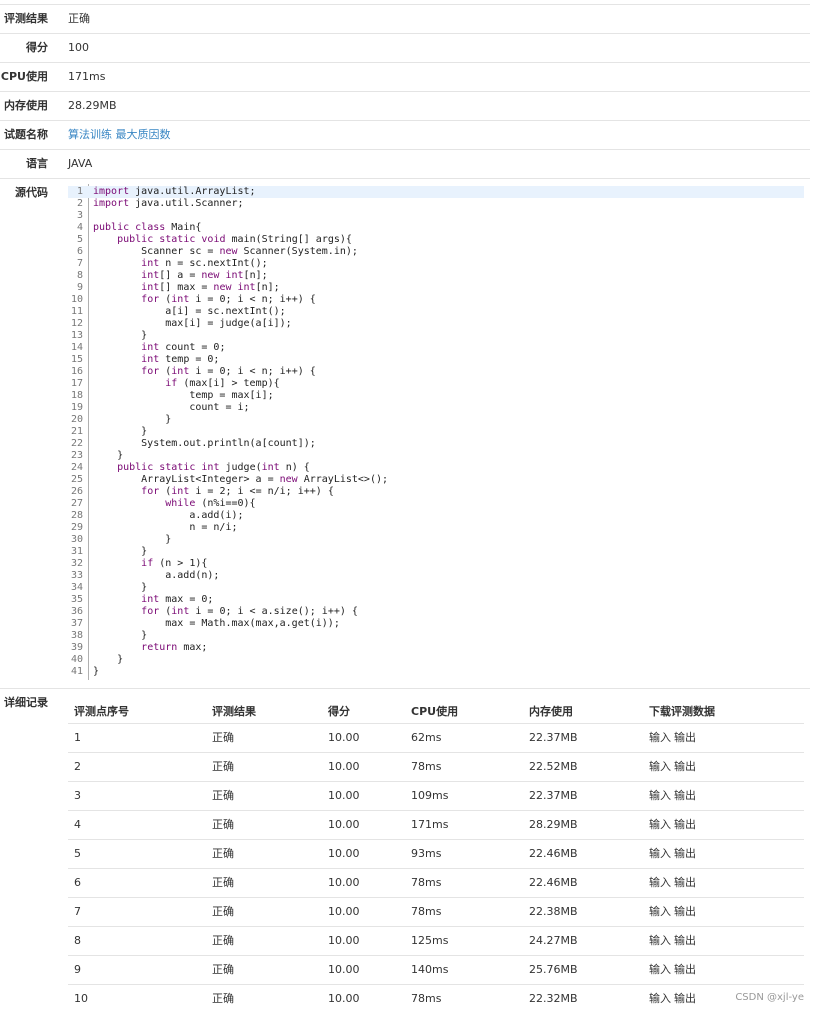  Describe the element at coordinates (249, 611) in the screenshot. I see `code-text: for (int i = 0; i < a.size(); i++) {` at that location.